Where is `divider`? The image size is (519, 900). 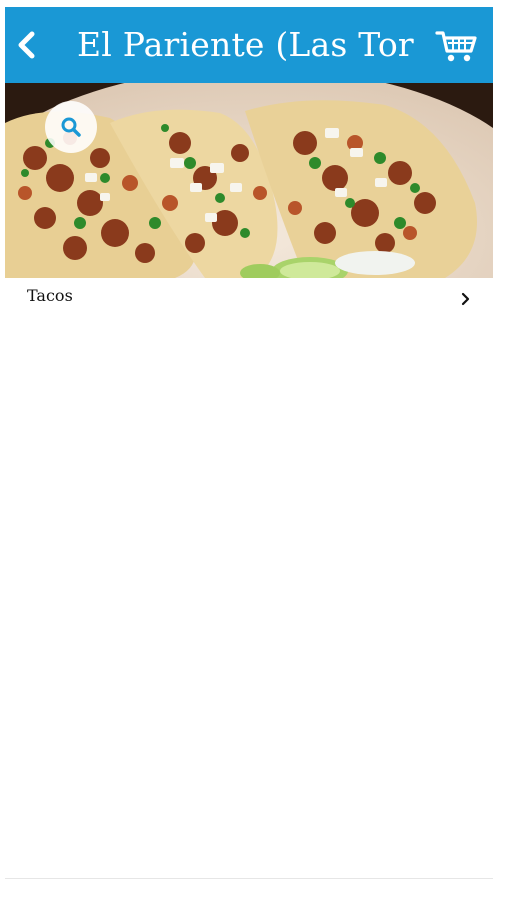
divider is located at coordinates (249, 878).